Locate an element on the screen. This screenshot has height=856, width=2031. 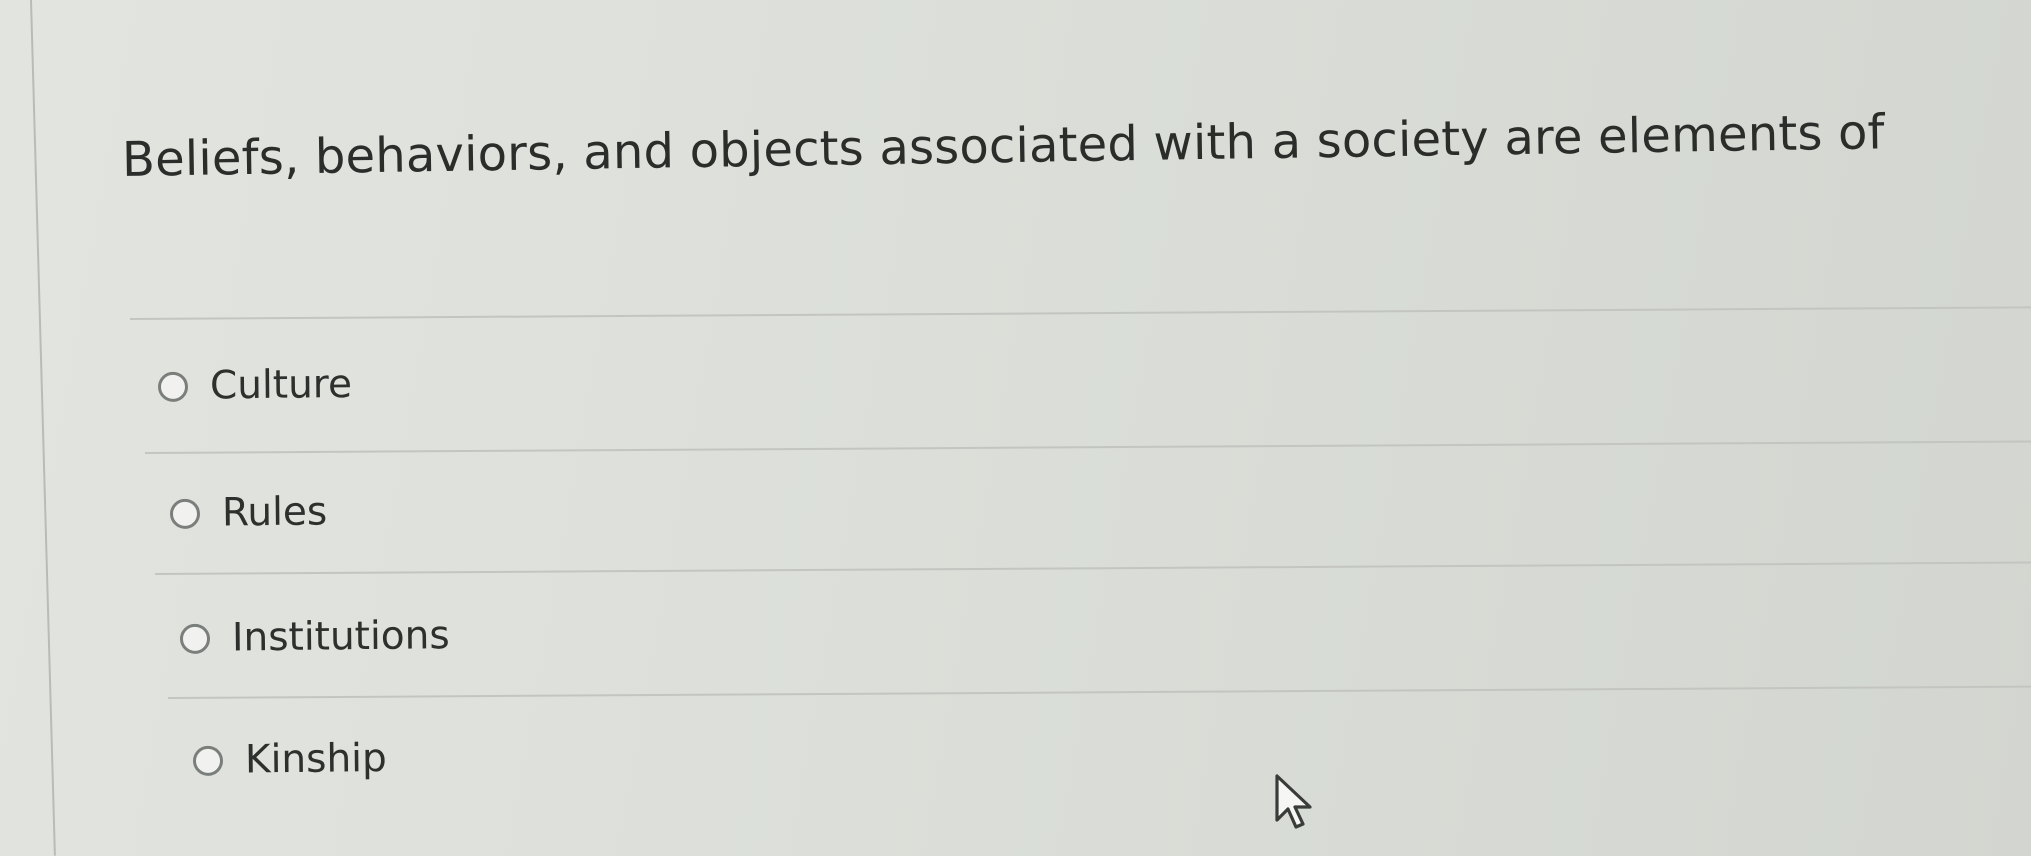
answer-option-rules: Rules is located at coordinates (248, 512).